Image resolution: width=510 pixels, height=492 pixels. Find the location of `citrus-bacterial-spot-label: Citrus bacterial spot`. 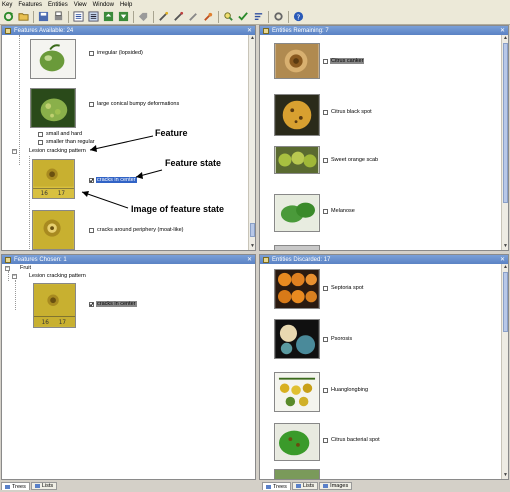

citrus-bacterial-spot-label: Citrus bacterial spot is located at coordinates (355, 440).